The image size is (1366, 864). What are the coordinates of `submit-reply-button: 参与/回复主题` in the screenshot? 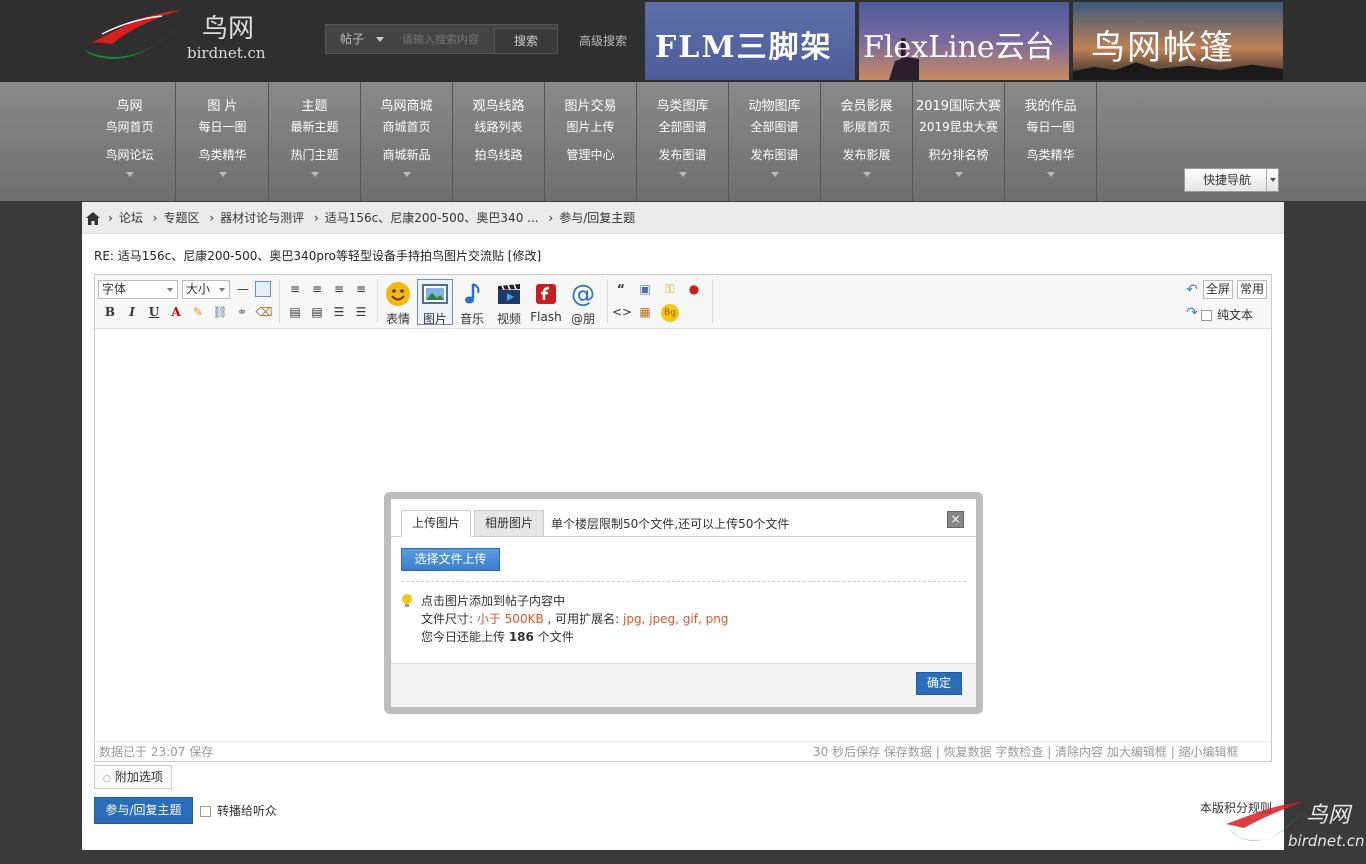 It's located at (143, 810).